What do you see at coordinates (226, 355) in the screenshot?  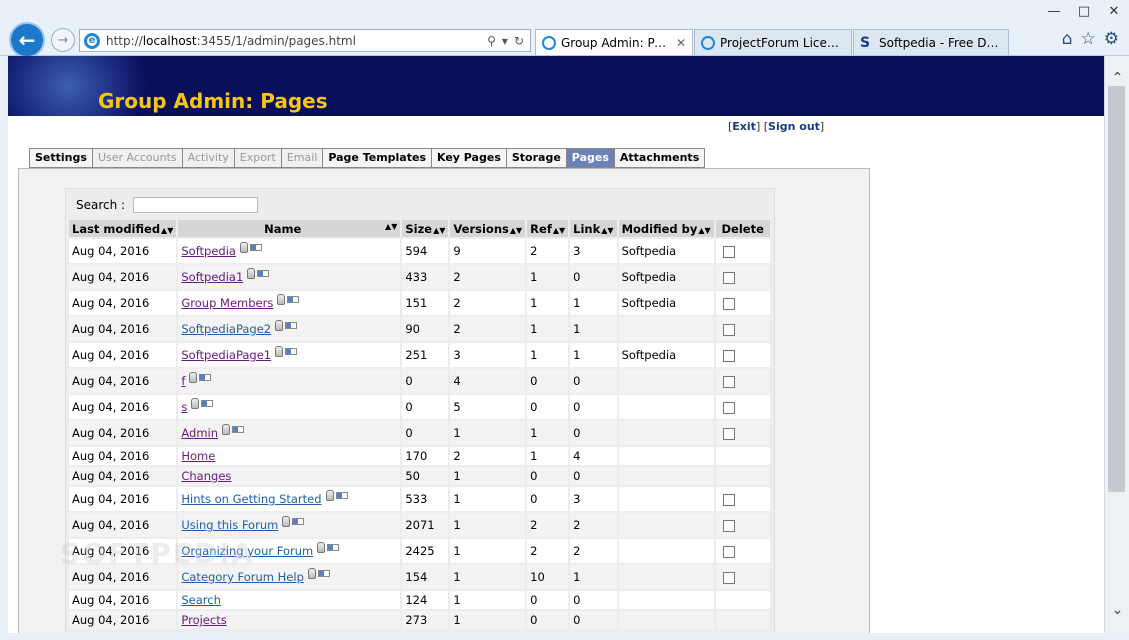 I see `page-link: SoftpediaPage1` at bounding box center [226, 355].